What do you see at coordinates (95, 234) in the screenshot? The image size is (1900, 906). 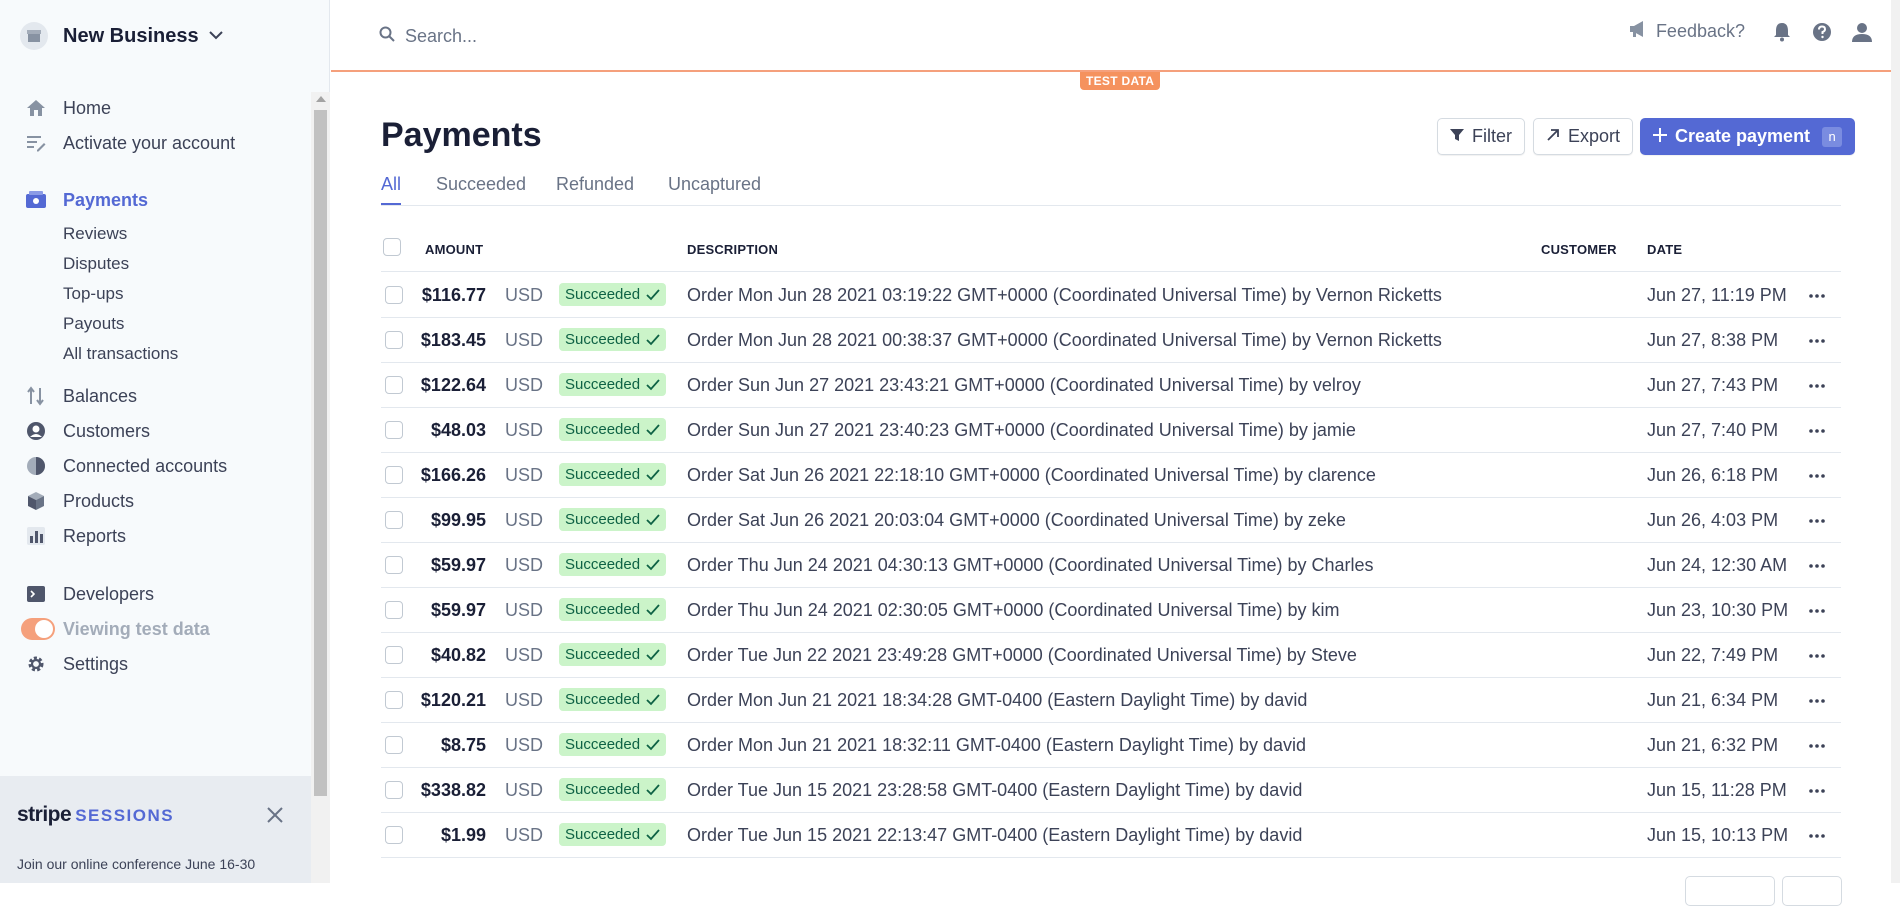 I see `nav-reviews: Reviews` at bounding box center [95, 234].